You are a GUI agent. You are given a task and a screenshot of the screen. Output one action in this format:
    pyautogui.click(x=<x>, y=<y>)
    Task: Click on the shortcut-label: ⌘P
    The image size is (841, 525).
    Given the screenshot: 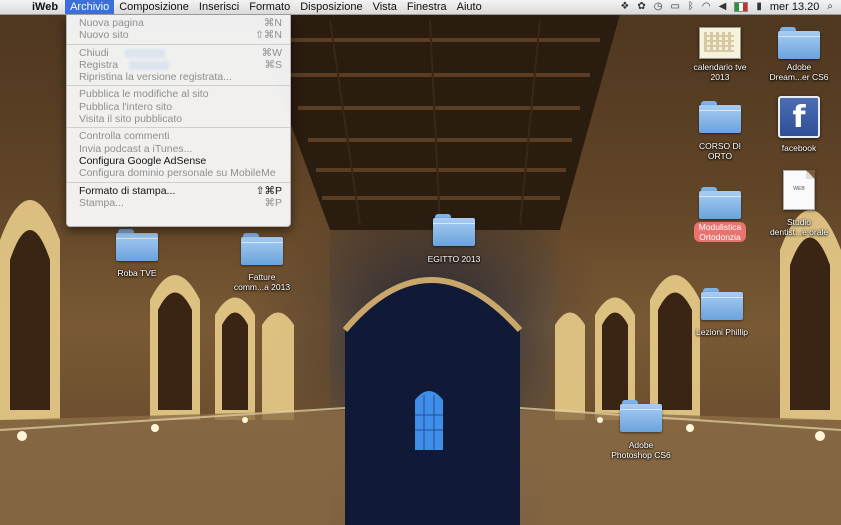 What is the action you would take?
    pyautogui.click(x=273, y=202)
    